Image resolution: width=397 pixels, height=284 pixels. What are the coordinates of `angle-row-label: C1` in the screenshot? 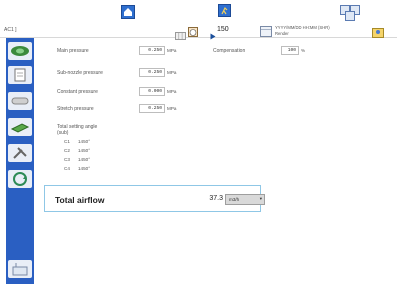 It's located at (67, 141).